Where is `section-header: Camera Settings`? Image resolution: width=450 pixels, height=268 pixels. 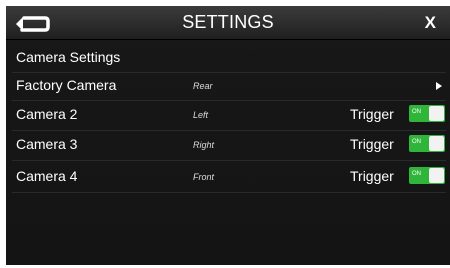 section-header: Camera Settings is located at coordinates (68, 57).